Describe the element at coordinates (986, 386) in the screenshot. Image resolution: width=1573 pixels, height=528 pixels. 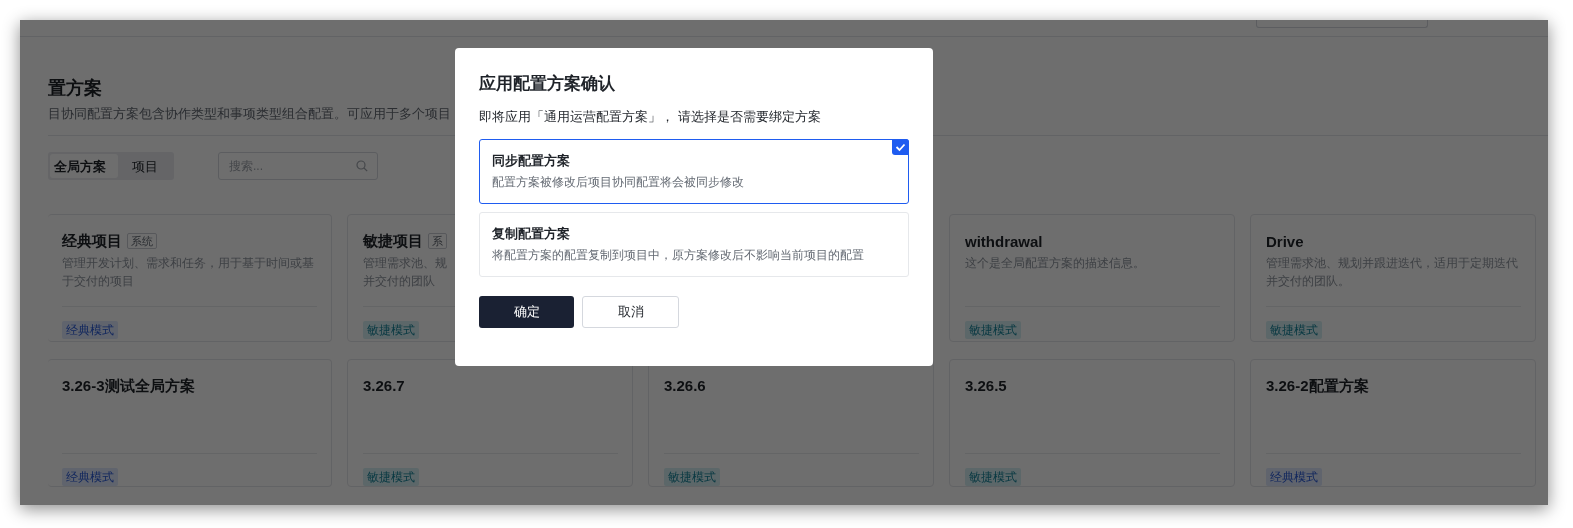
I see `card-title: 3.26.5` at that location.